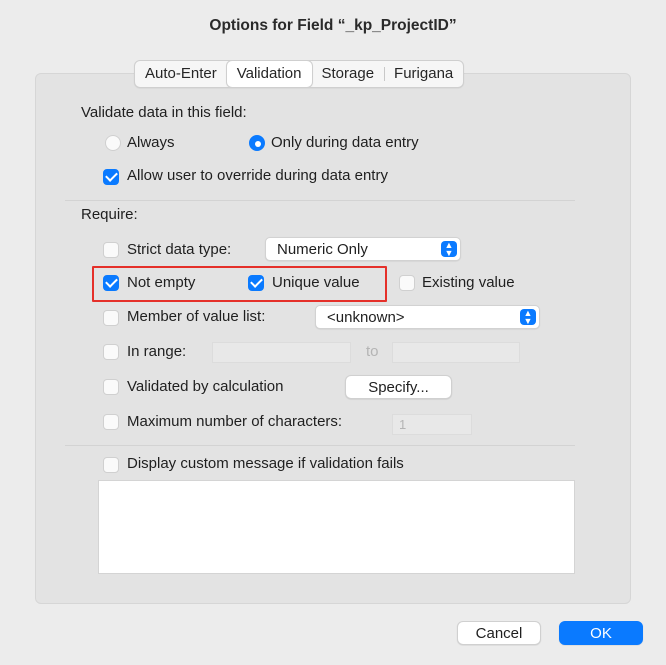  I want to click on existing-value-label: Existing value, so click(468, 282).